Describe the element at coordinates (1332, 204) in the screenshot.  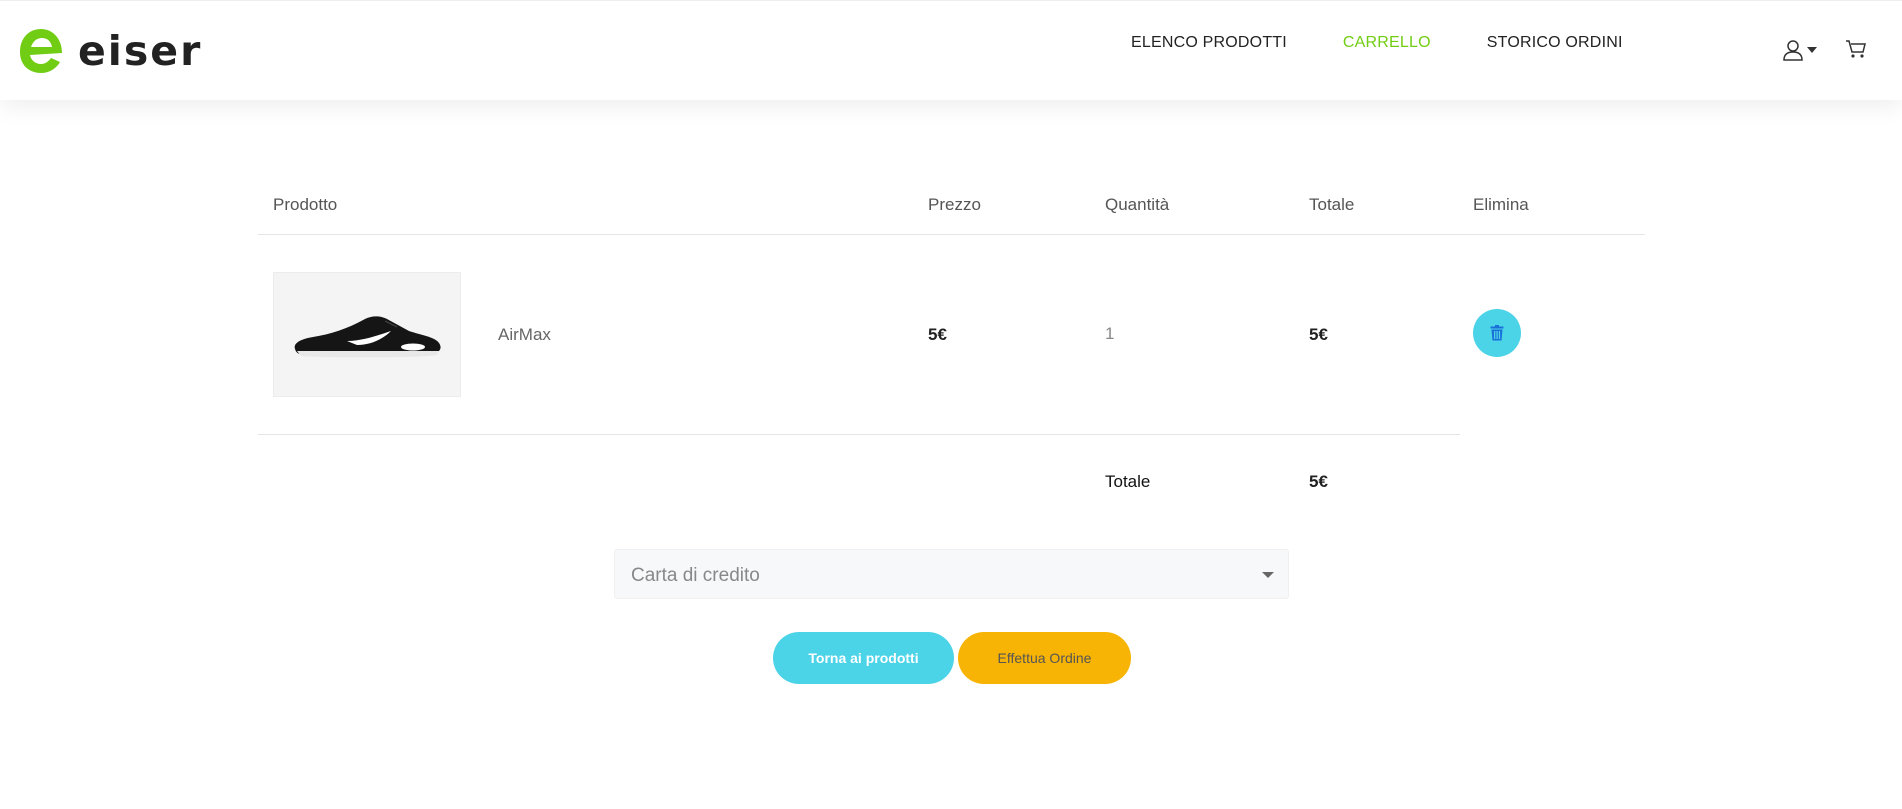
I see `column-header-total: Totale` at that location.